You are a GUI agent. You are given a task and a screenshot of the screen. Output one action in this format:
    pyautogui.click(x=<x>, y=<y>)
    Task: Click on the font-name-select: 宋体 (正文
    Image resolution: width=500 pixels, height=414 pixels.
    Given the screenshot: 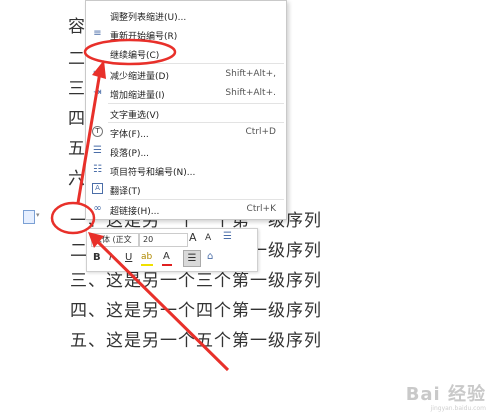 What is the action you would take?
    pyautogui.click(x=115, y=240)
    